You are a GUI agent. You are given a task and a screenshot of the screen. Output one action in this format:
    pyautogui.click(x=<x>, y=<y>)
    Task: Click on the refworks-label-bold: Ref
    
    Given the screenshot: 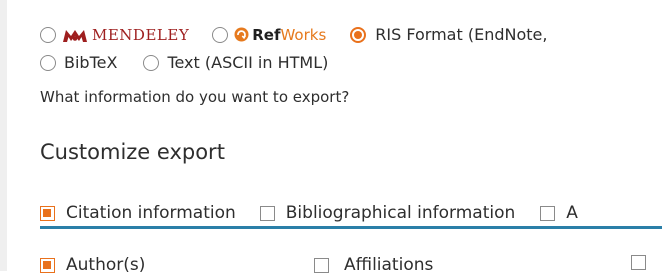 What is the action you would take?
    pyautogui.click(x=266, y=34)
    